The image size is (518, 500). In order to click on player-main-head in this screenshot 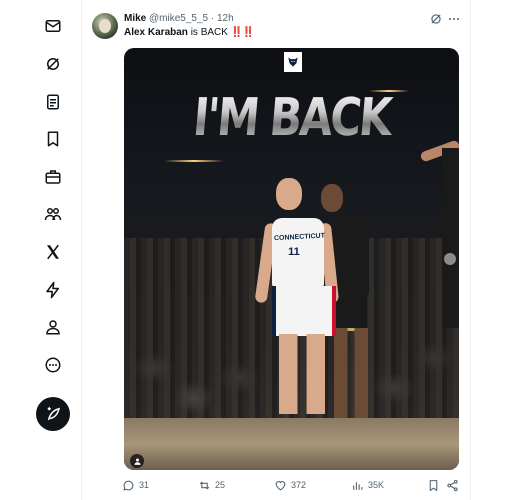, I will do `click(289, 194)`.